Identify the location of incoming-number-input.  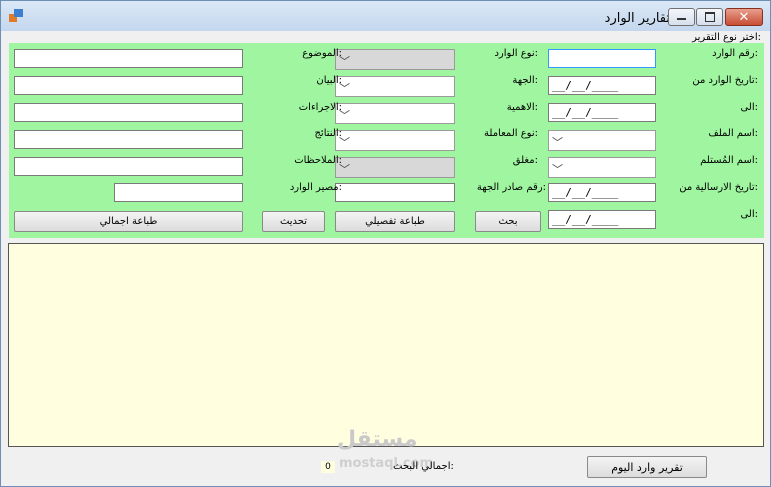
(602, 58).